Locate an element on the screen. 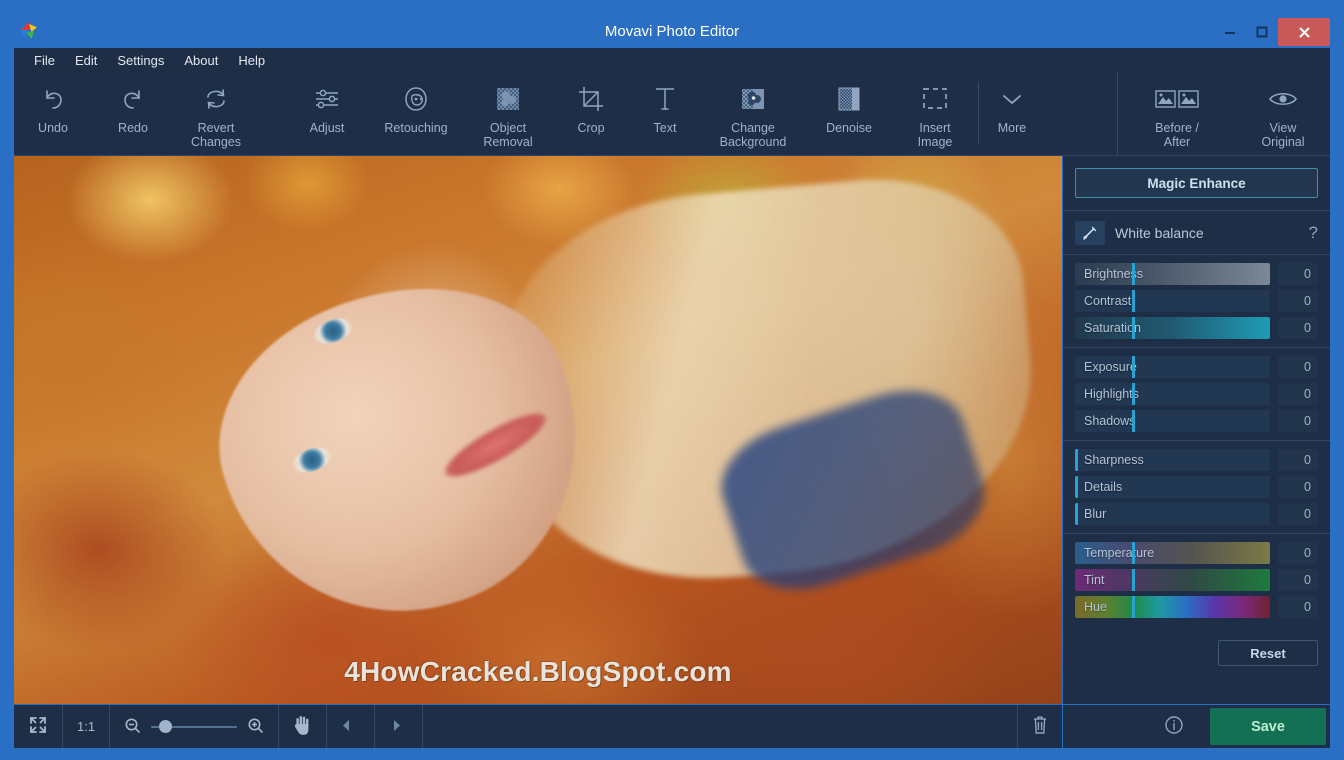  rotate-left-button is located at coordinates (351, 726).